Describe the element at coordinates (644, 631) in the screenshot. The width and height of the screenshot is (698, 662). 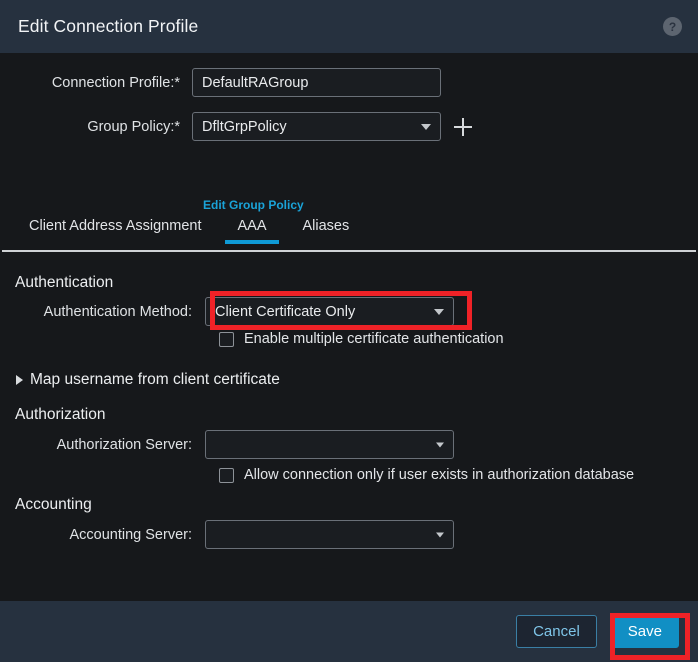
I see `save-button: Save` at that location.